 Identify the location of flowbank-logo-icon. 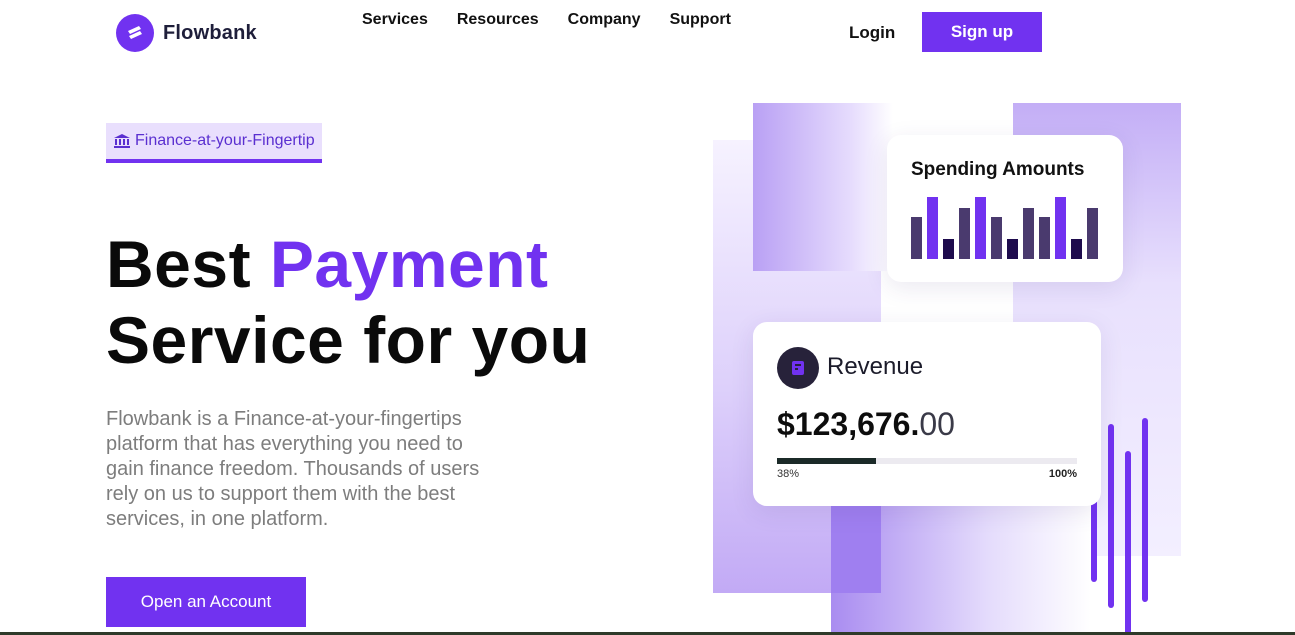
(135, 33).